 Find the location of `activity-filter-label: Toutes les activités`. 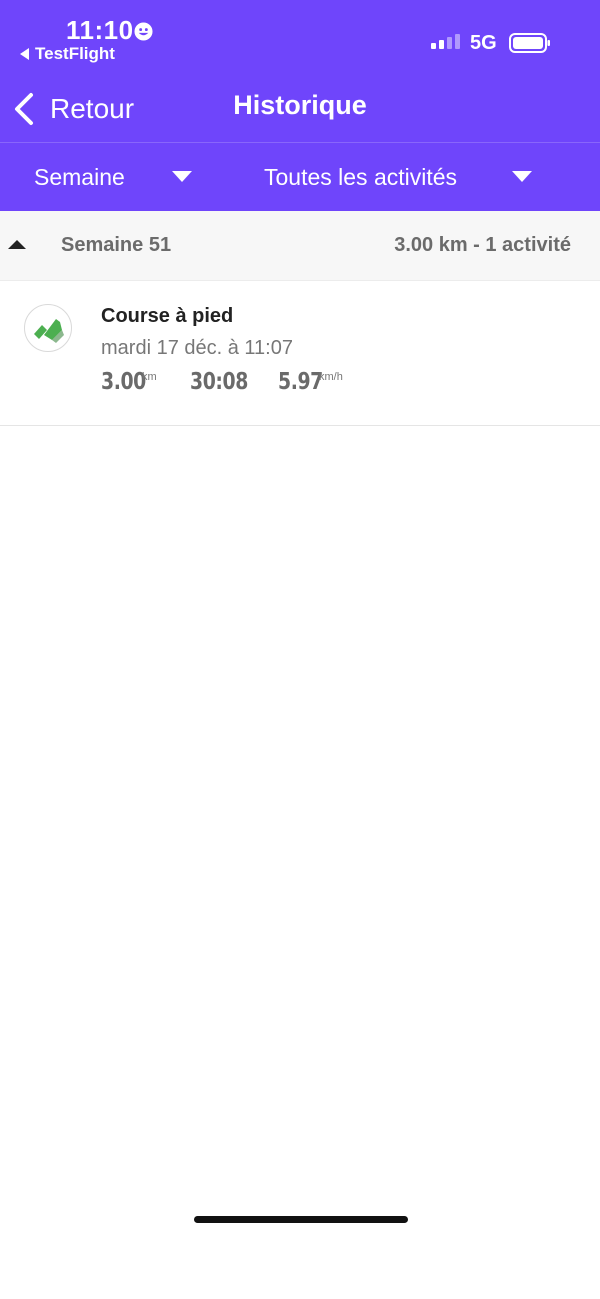

activity-filter-label: Toutes les activités is located at coordinates (361, 176).